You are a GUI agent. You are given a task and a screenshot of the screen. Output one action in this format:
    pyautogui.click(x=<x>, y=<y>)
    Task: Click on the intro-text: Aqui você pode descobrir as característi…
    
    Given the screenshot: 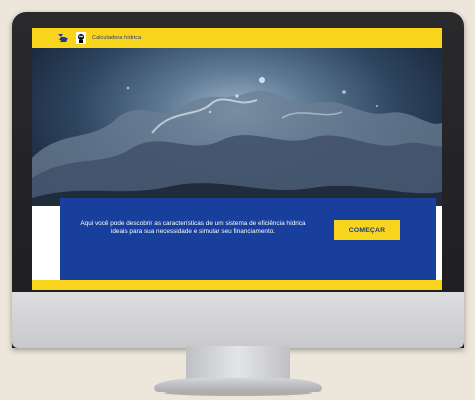 What is the action you would take?
    pyautogui.click(x=193, y=227)
    